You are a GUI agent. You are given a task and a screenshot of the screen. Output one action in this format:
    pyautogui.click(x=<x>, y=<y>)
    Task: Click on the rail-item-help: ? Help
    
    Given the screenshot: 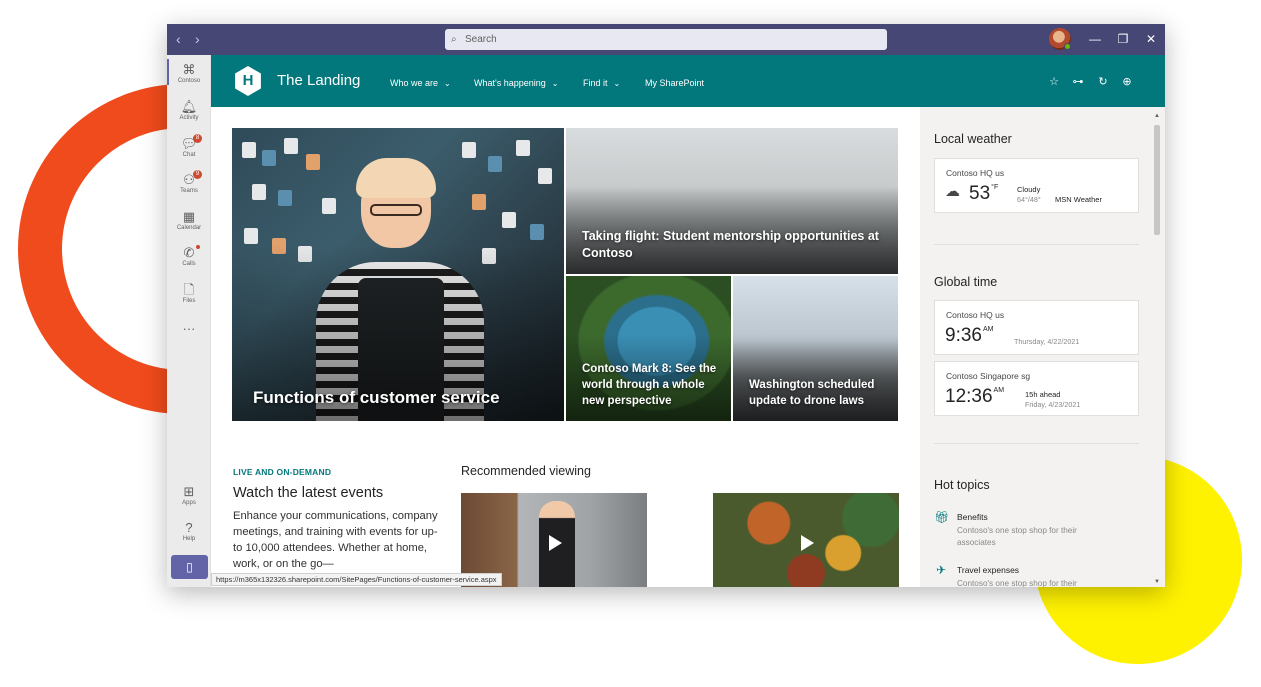 What is the action you would take?
    pyautogui.click(x=189, y=531)
    